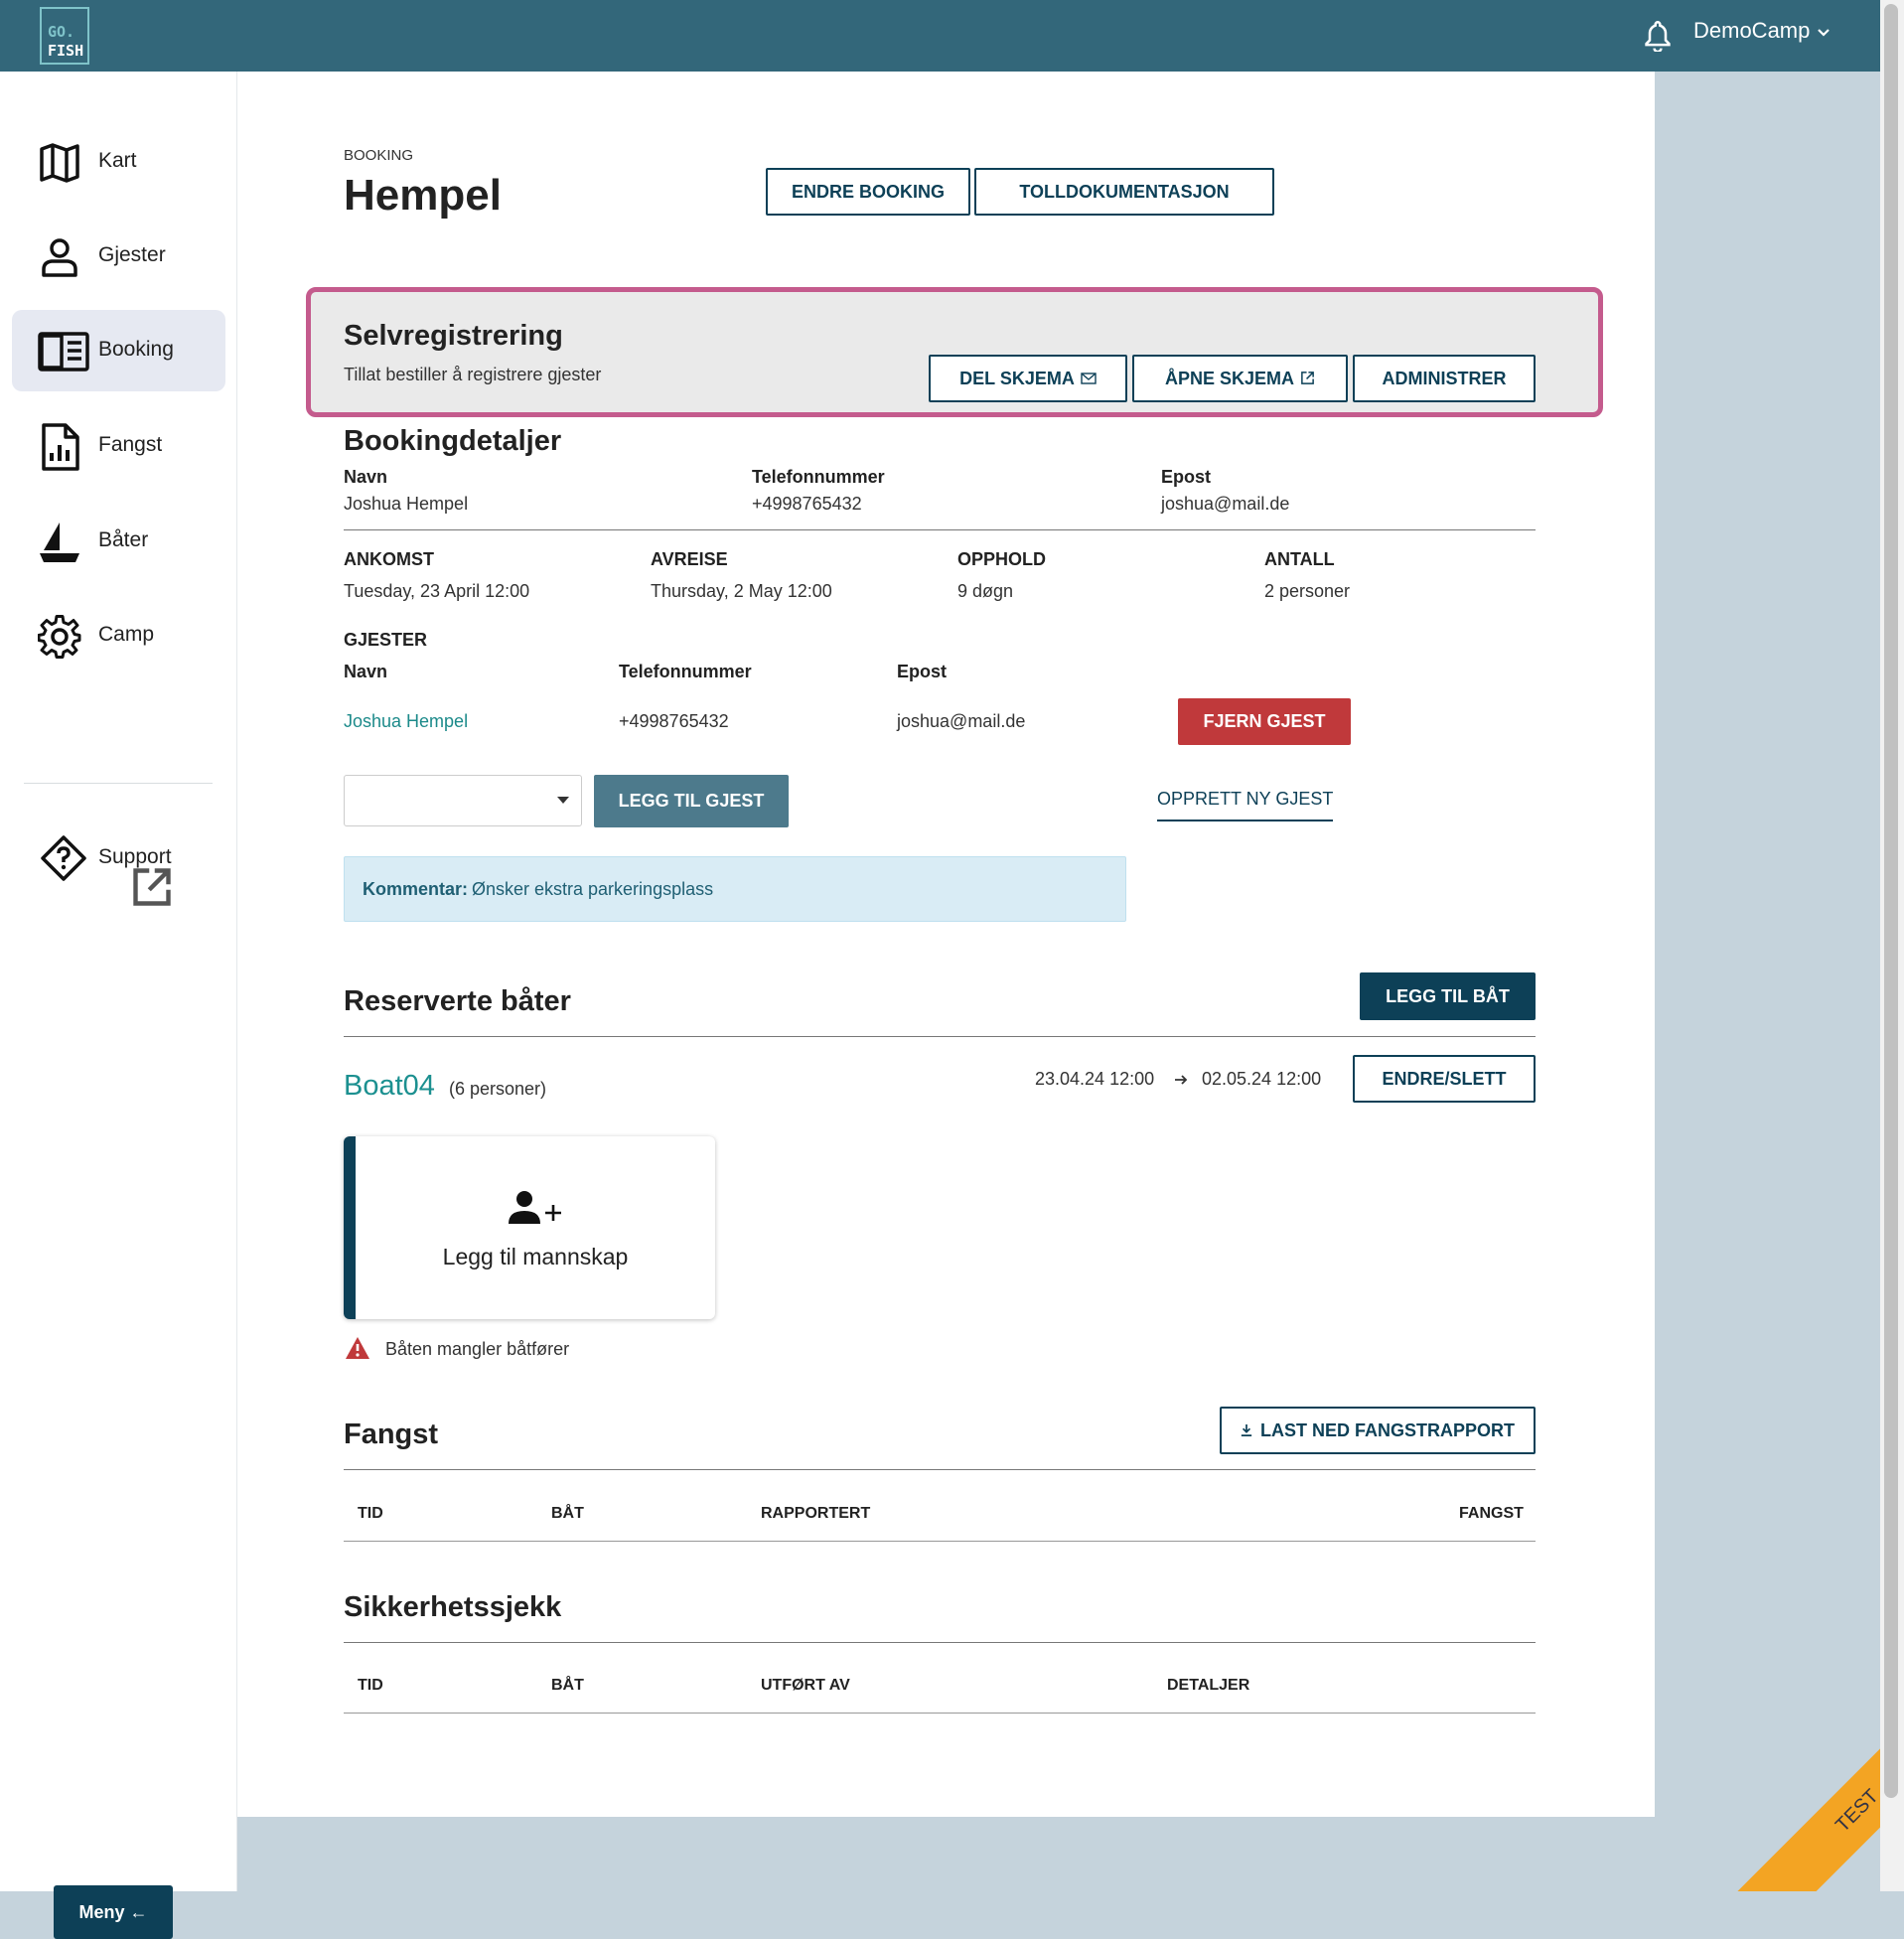 The image size is (1904, 1939). I want to click on guest-col-name: Navn, so click(366, 671).